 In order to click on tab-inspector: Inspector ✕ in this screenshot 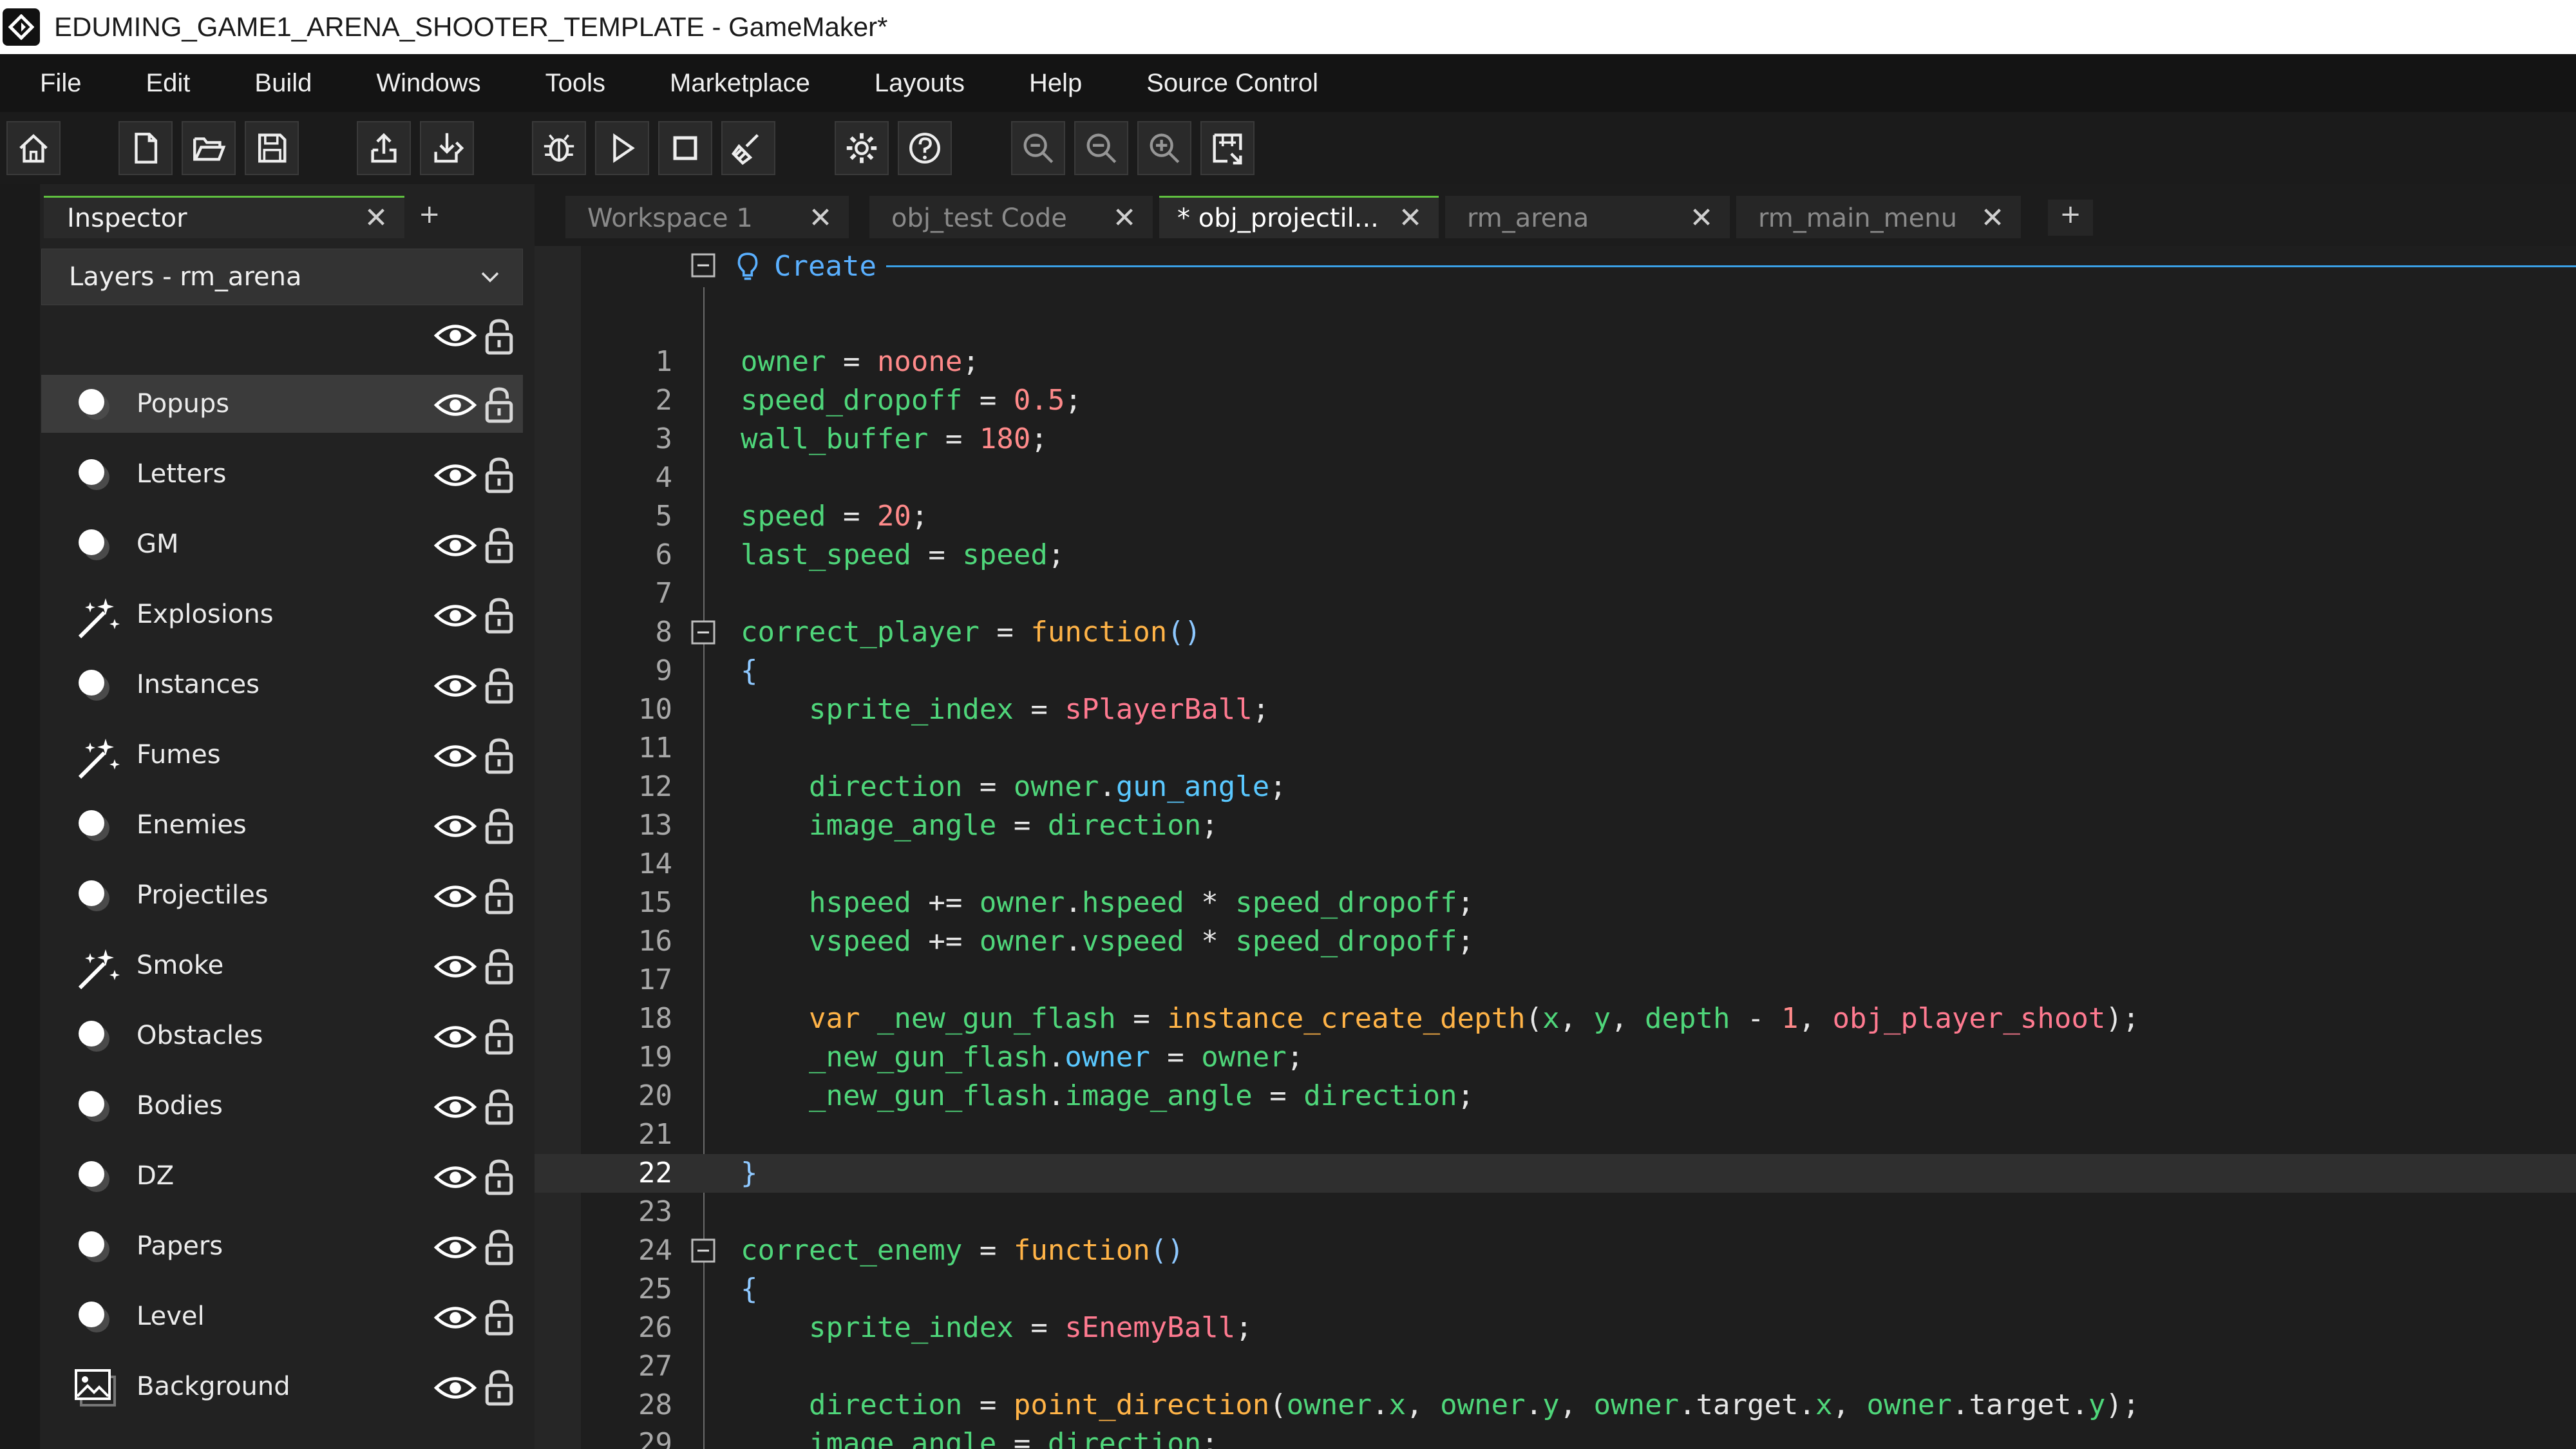, I will do `click(224, 217)`.